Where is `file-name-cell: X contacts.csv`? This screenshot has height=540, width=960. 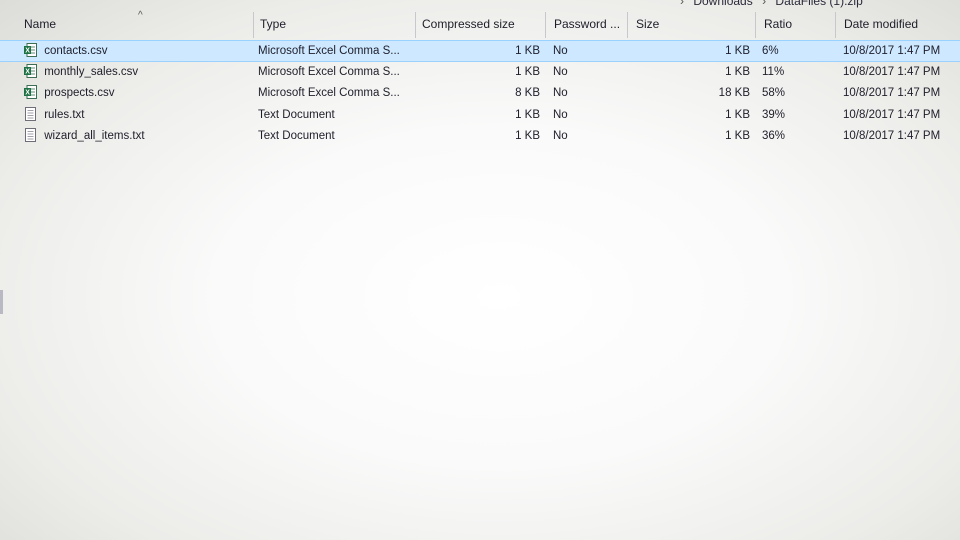
file-name-cell: X contacts.csv is located at coordinates (65, 51).